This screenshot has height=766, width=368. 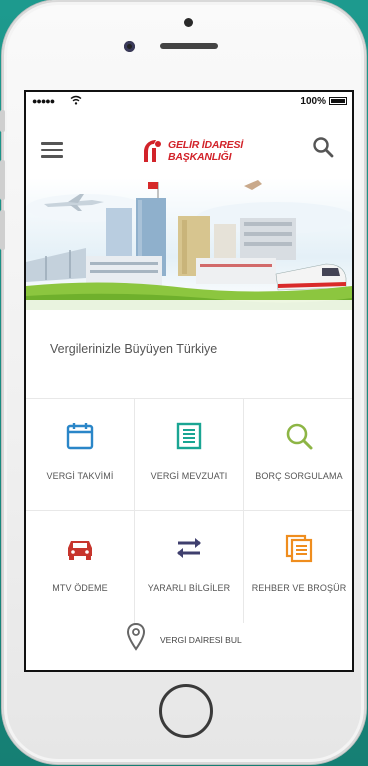 I want to click on volume-down-button, so click(x=2, y=230).